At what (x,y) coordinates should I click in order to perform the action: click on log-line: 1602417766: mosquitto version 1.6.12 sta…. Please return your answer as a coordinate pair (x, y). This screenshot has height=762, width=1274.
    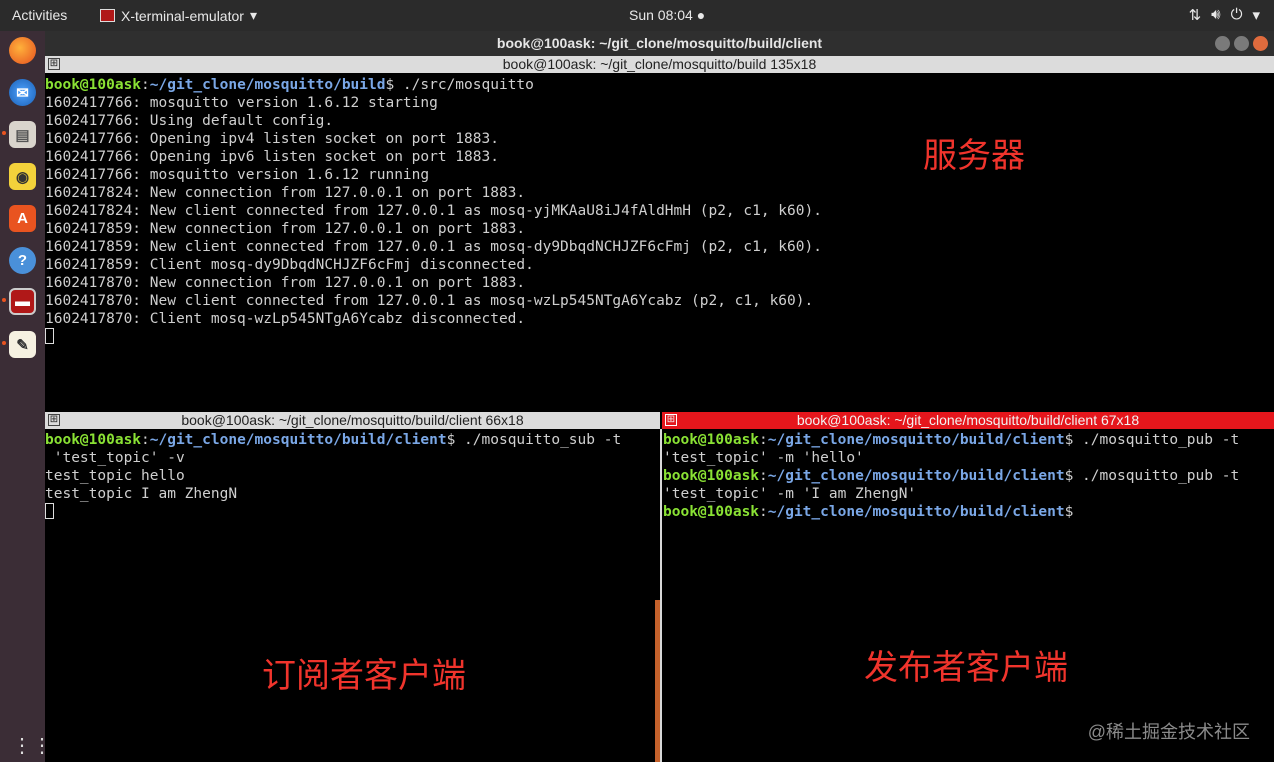
    Looking at the image, I should click on (241, 103).